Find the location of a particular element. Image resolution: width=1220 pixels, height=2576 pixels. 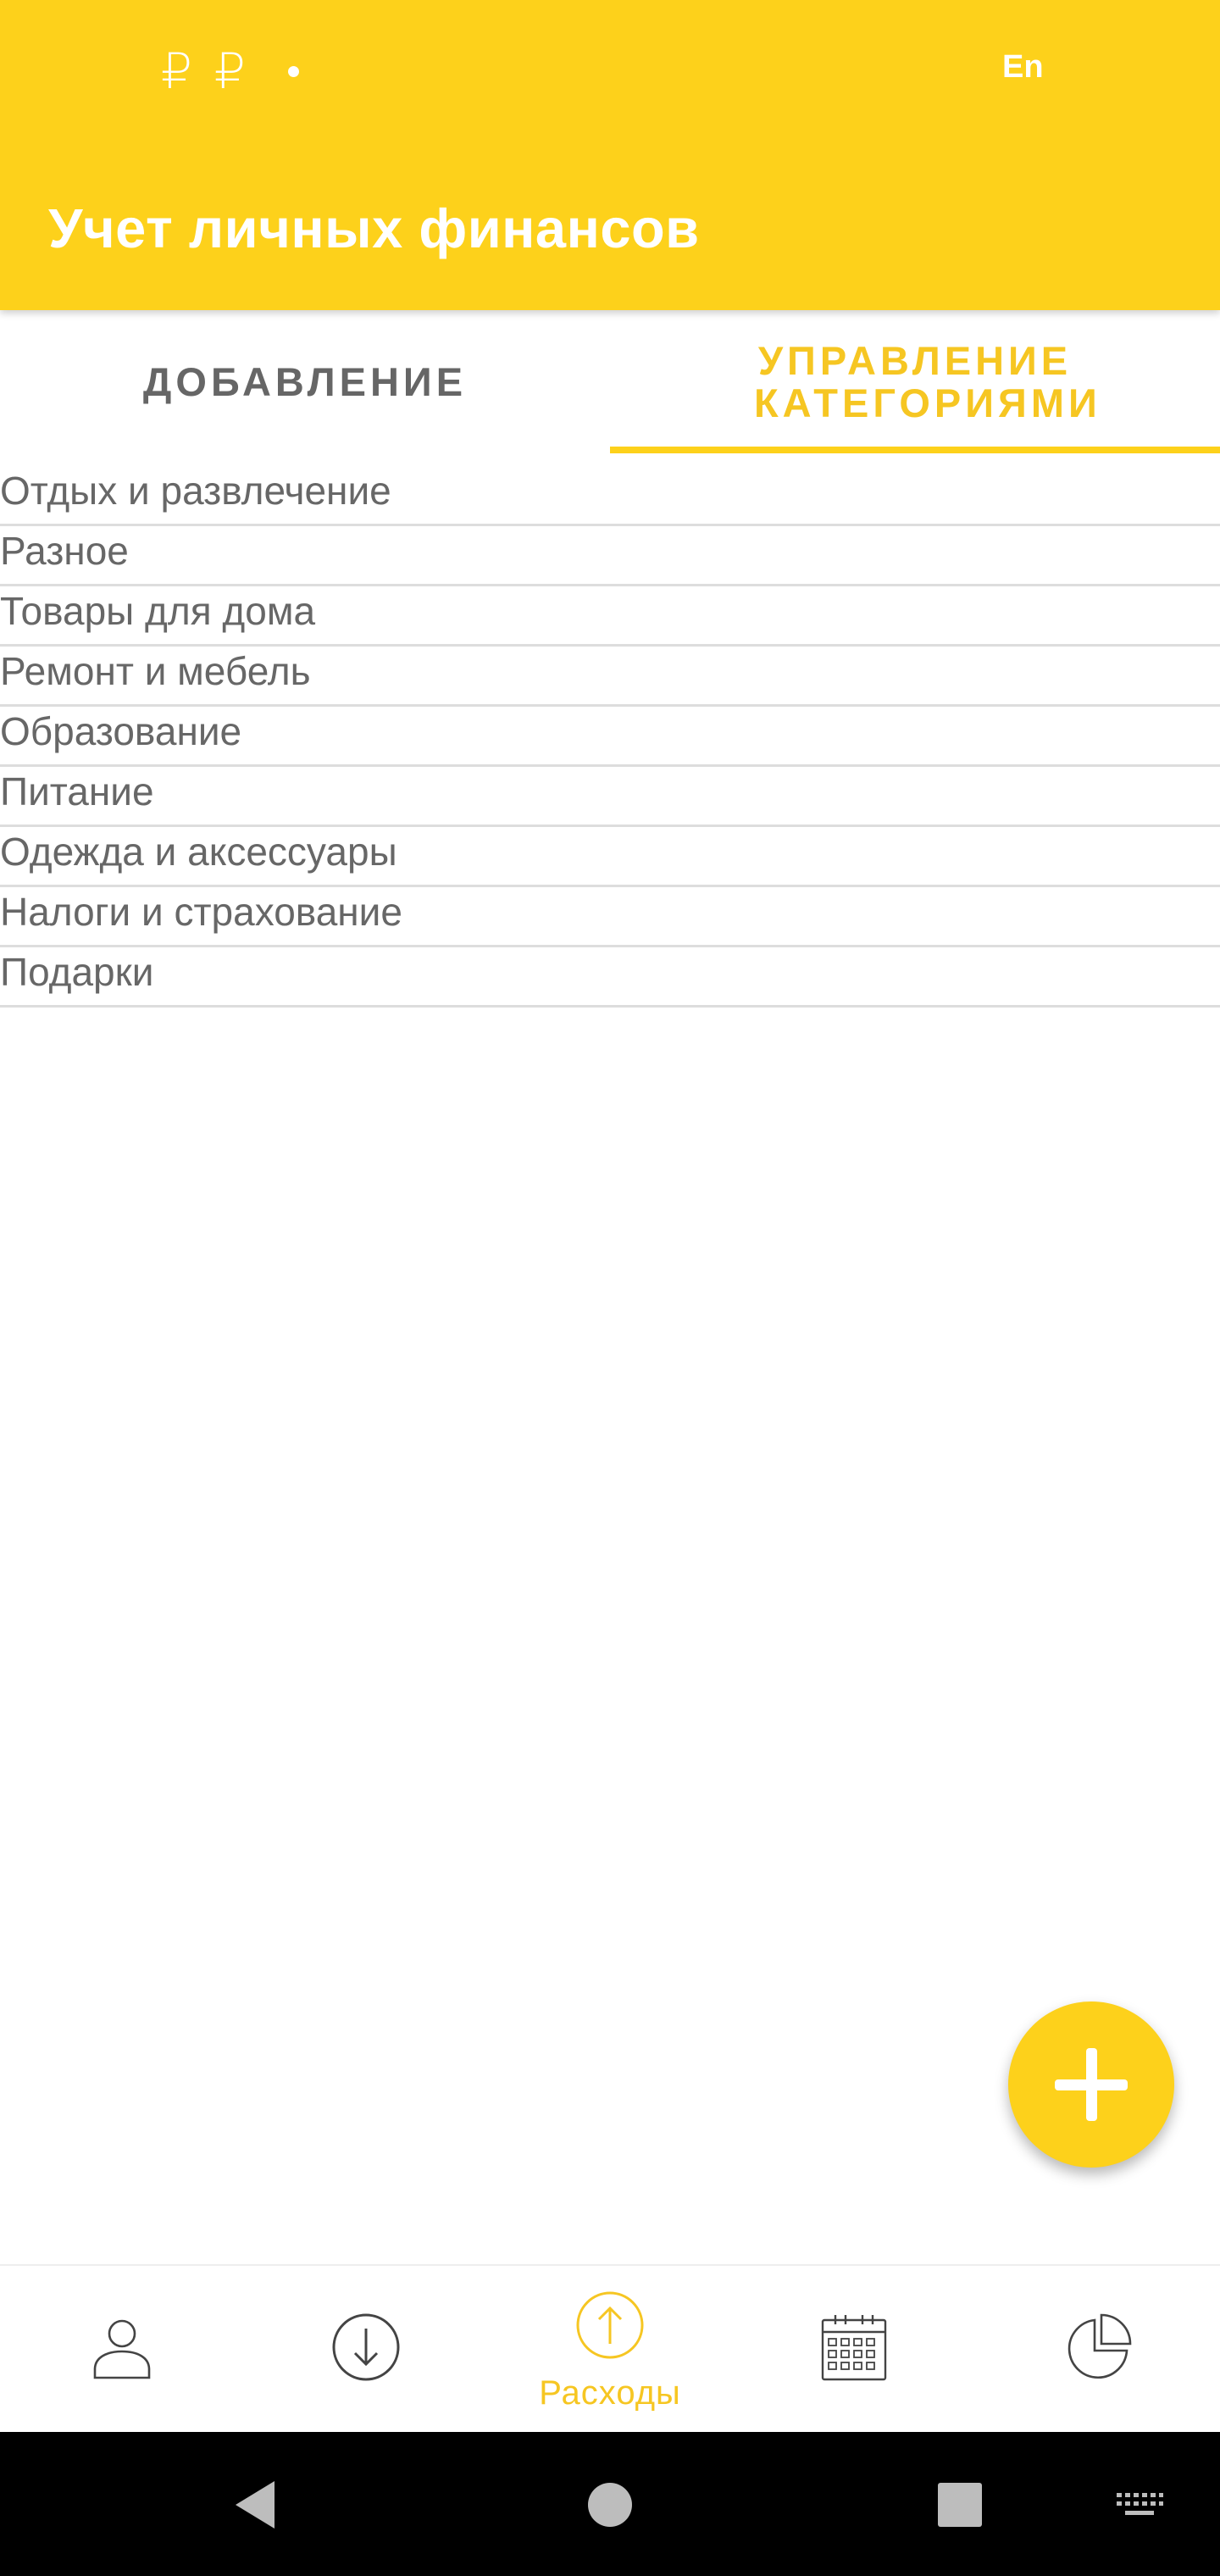

status-bar-icons: ₽ ₽ is located at coordinates (230, 71).